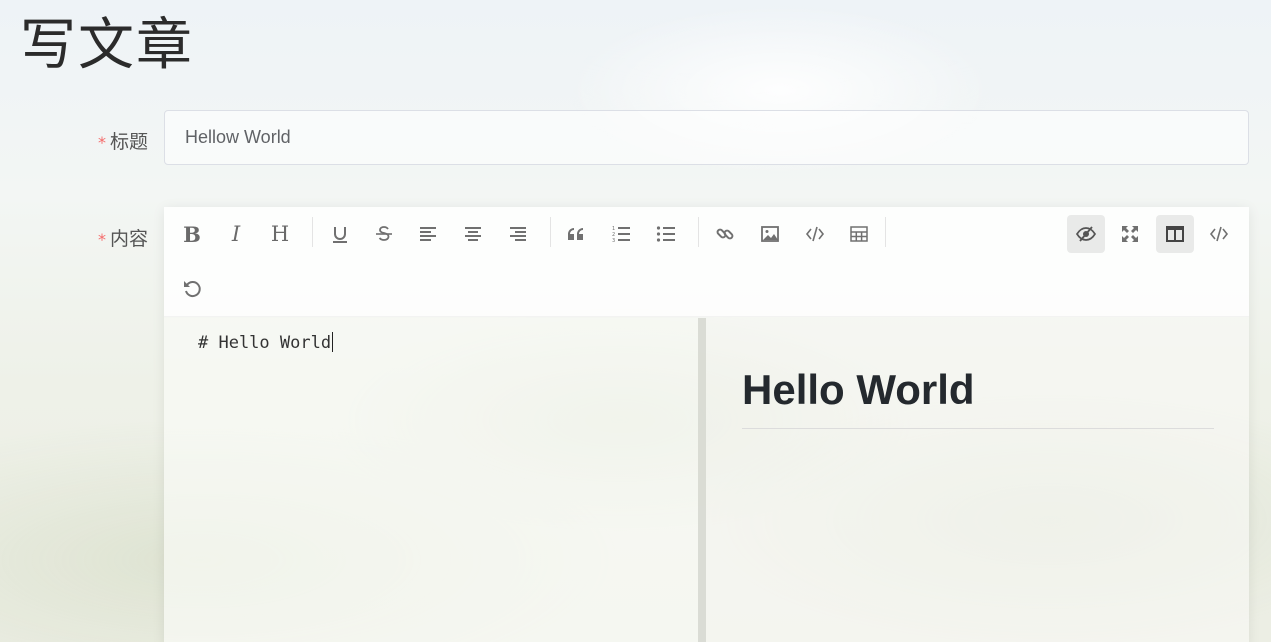 The width and height of the screenshot is (1271, 642). What do you see at coordinates (613, 241) in the screenshot?
I see `svg-text: 3` at bounding box center [613, 241].